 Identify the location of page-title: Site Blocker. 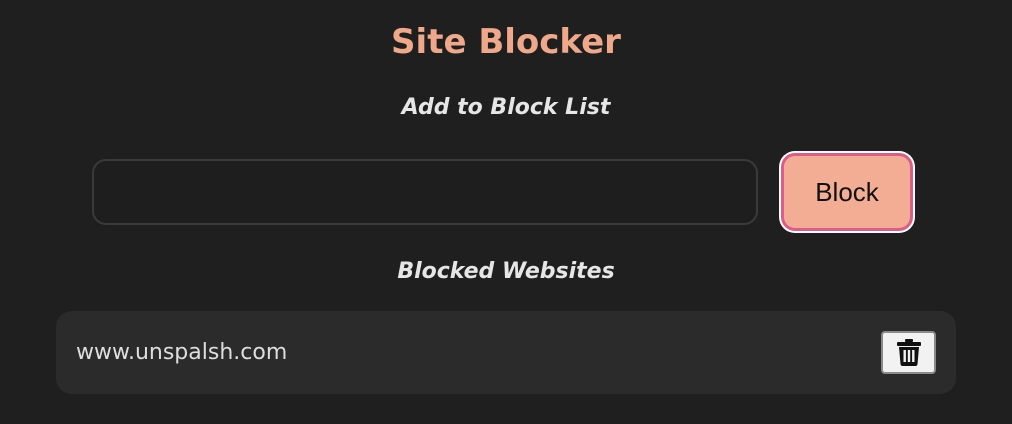
(506, 42).